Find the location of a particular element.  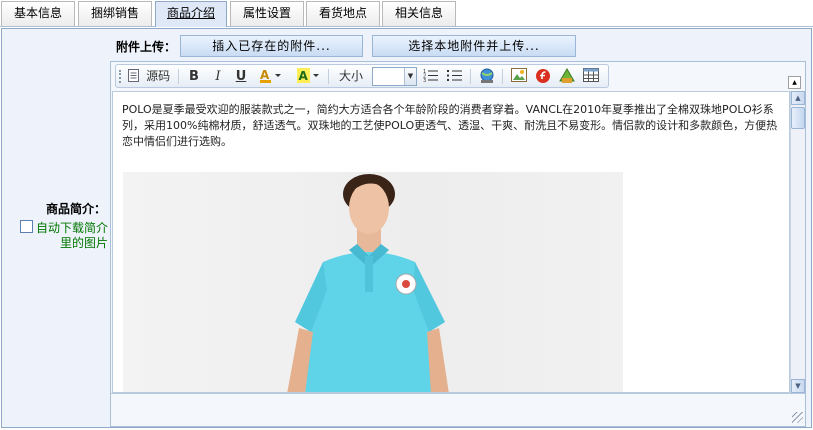

ordered-list-button: 123 is located at coordinates (431, 76).